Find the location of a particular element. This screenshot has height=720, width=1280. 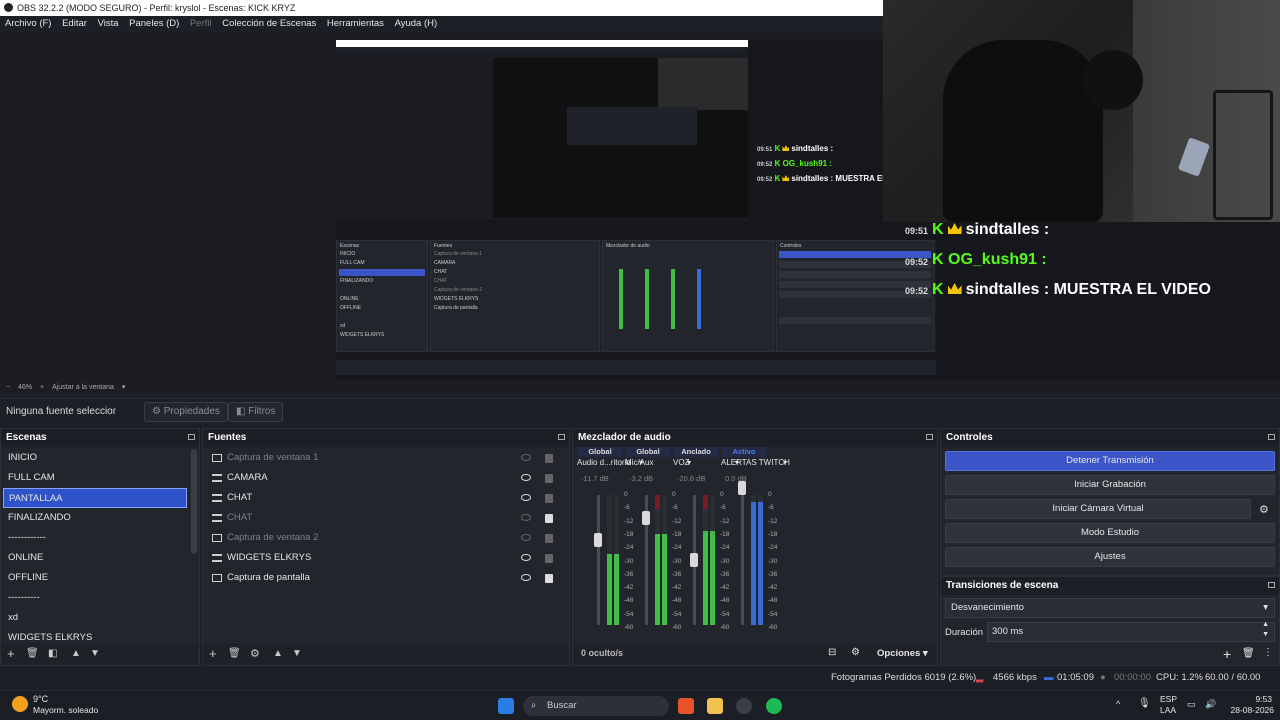

windows-start-icon is located at coordinates (506, 706).